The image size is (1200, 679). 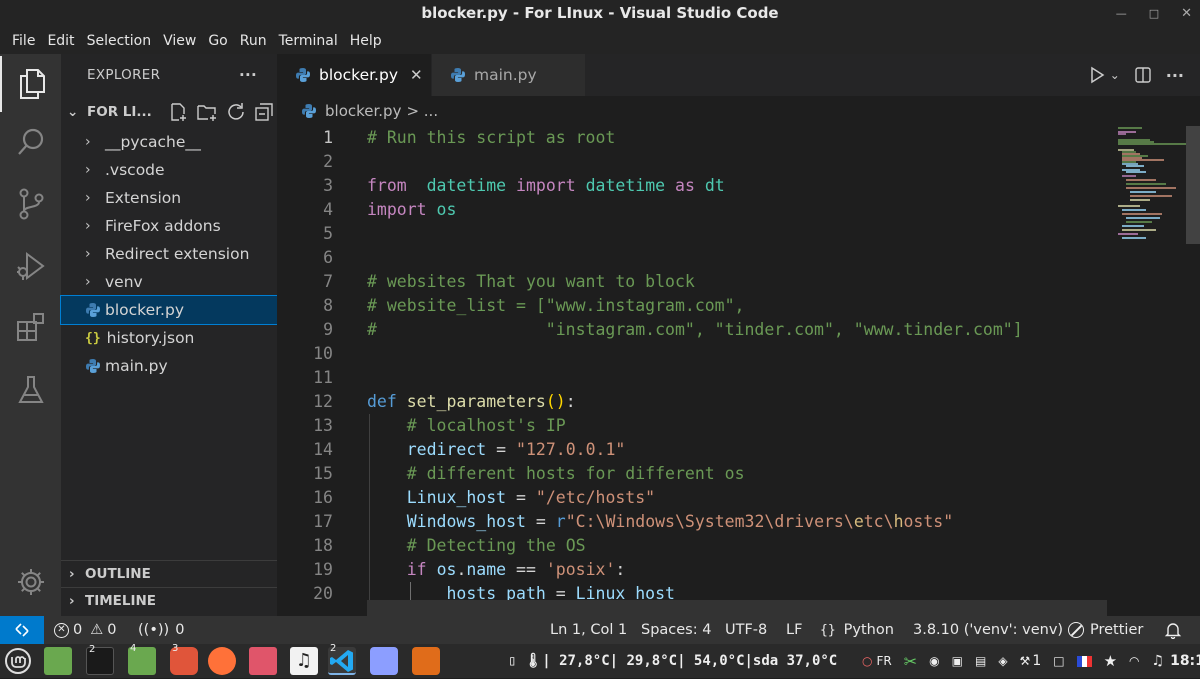 What do you see at coordinates (512, 661) in the screenshot?
I see `phone-icon: ▯` at bounding box center [512, 661].